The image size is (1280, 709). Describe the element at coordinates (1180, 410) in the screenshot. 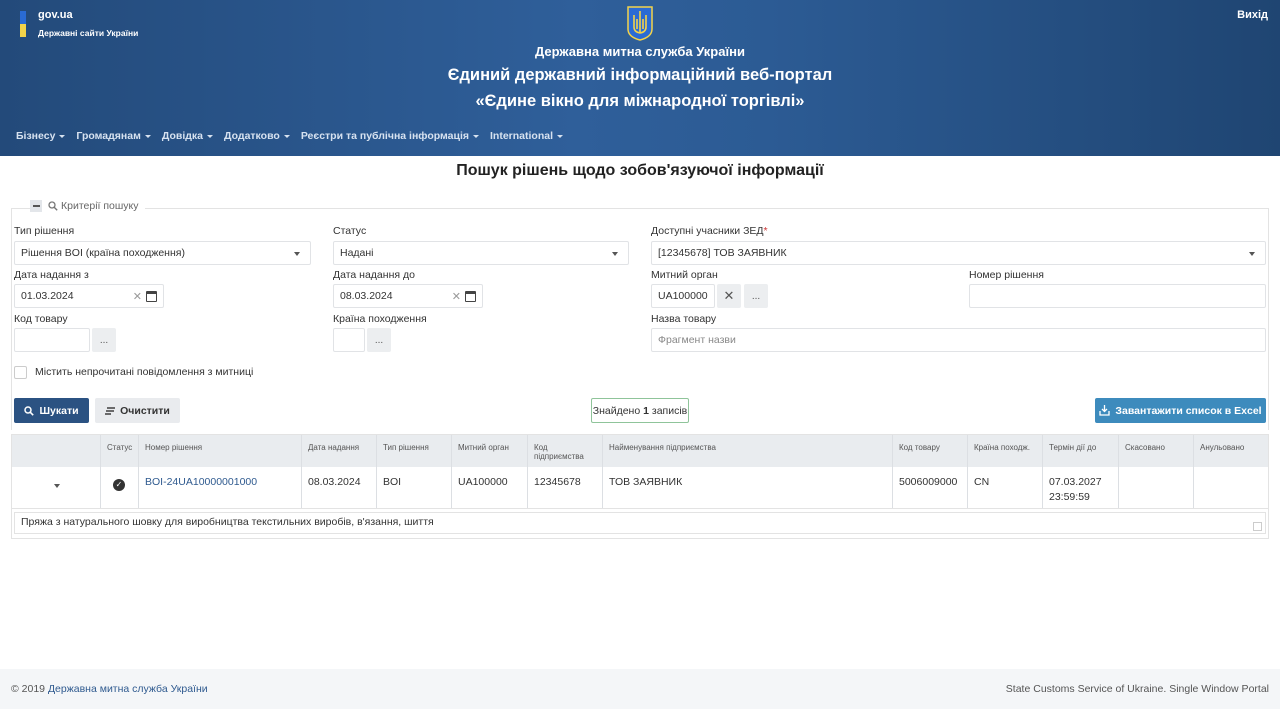

I see `download-excel-button: Завантажити список в Excel` at that location.